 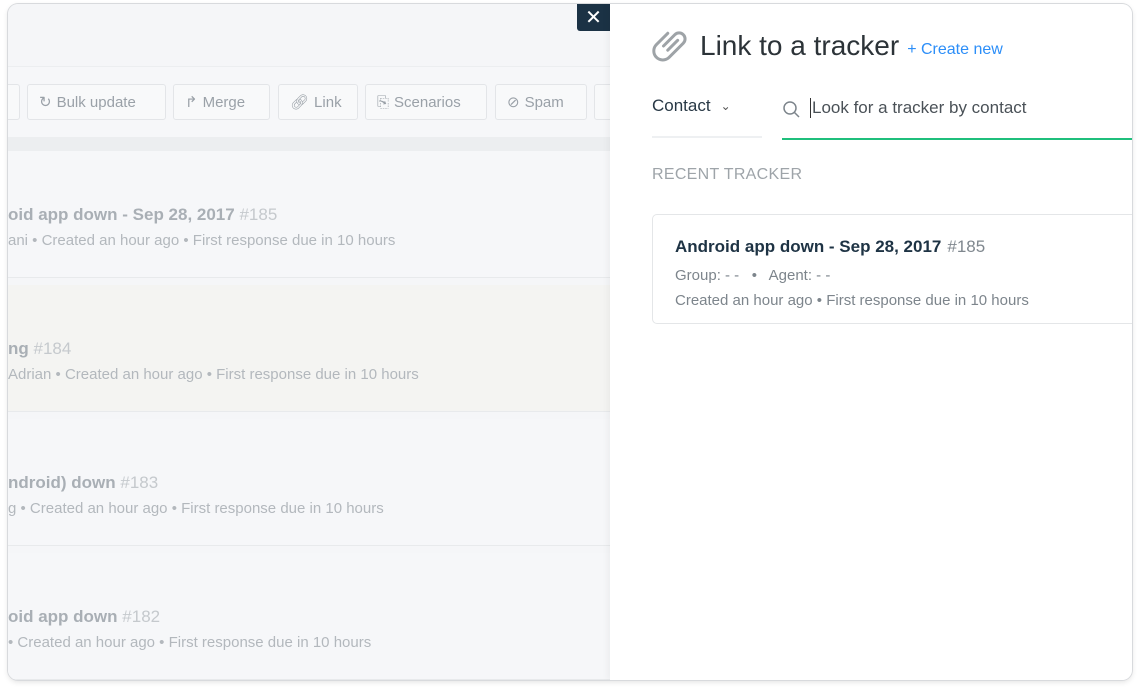 I want to click on create-new-link: + Create new, so click(x=955, y=50).